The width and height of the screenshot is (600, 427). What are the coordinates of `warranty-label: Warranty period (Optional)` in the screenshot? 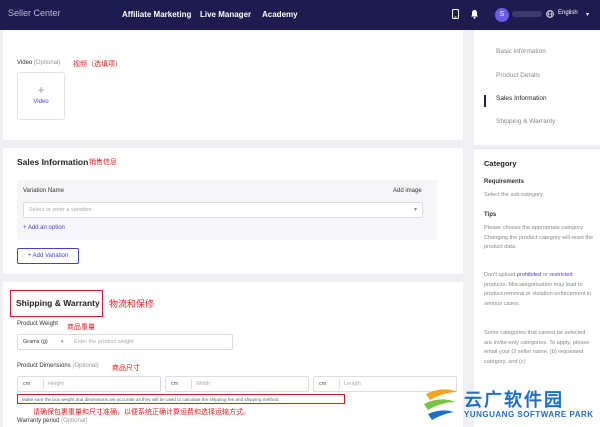 It's located at (52, 421).